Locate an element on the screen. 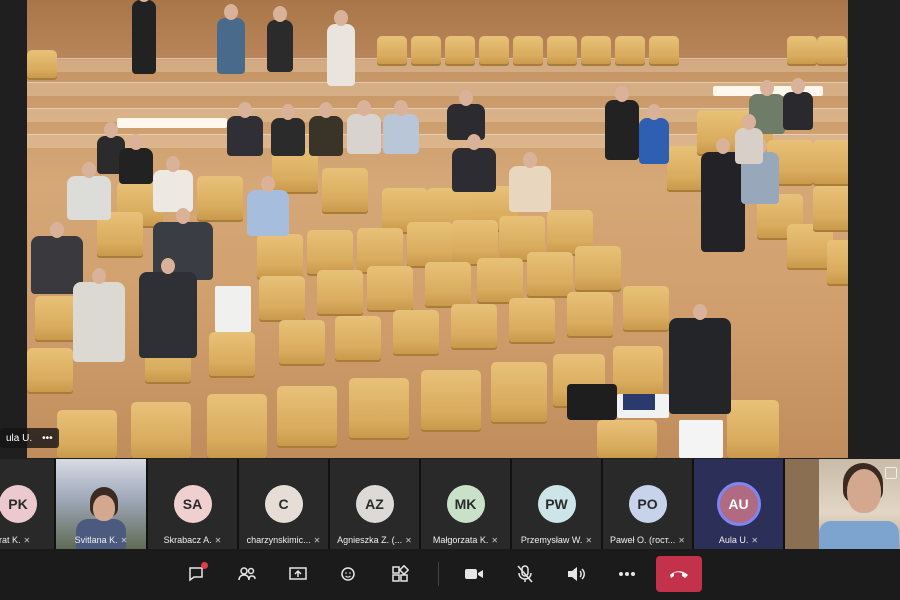  main-video-name: ula U. is located at coordinates (19, 438).